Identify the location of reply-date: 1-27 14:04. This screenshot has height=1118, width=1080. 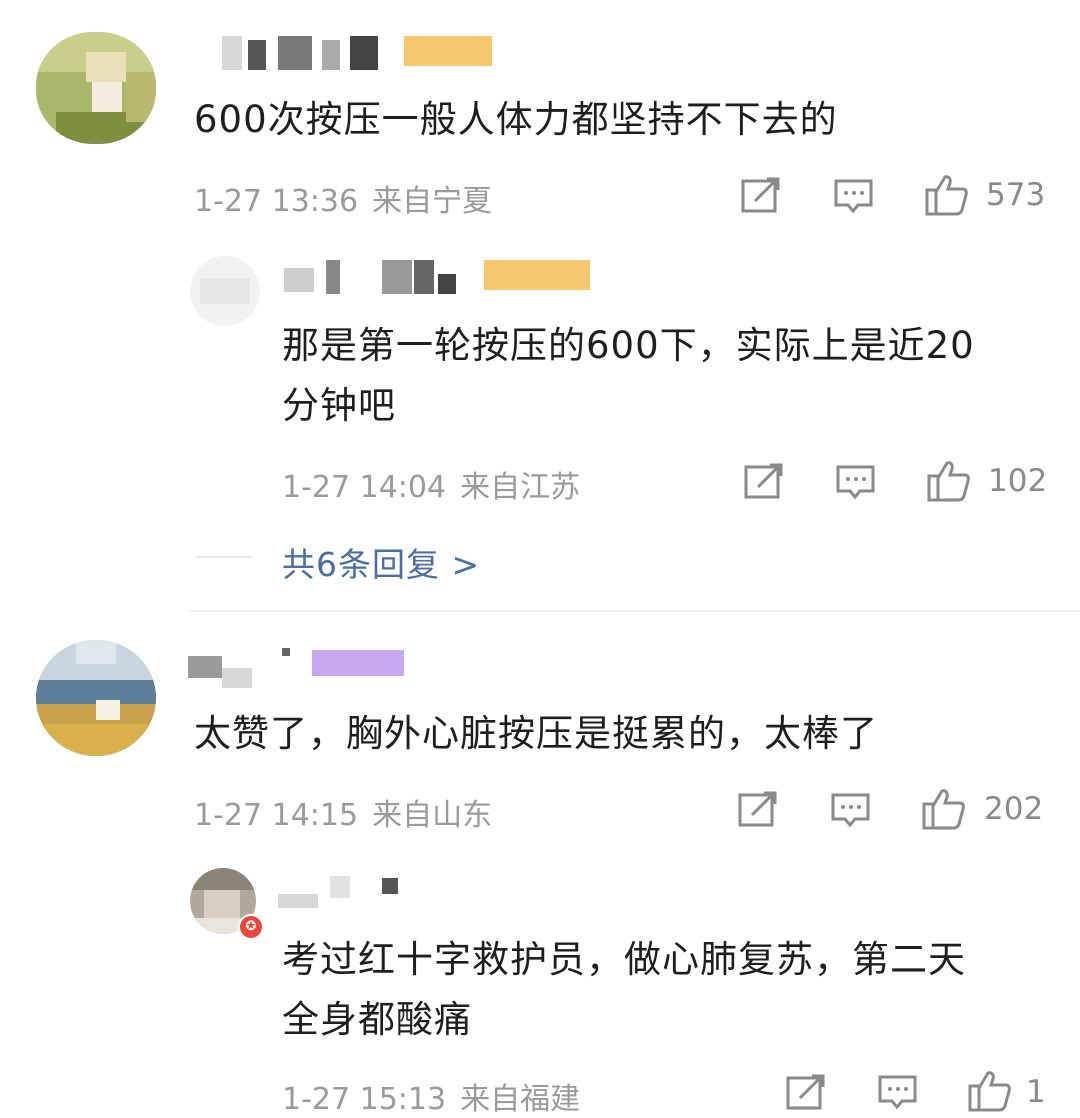
(364, 487).